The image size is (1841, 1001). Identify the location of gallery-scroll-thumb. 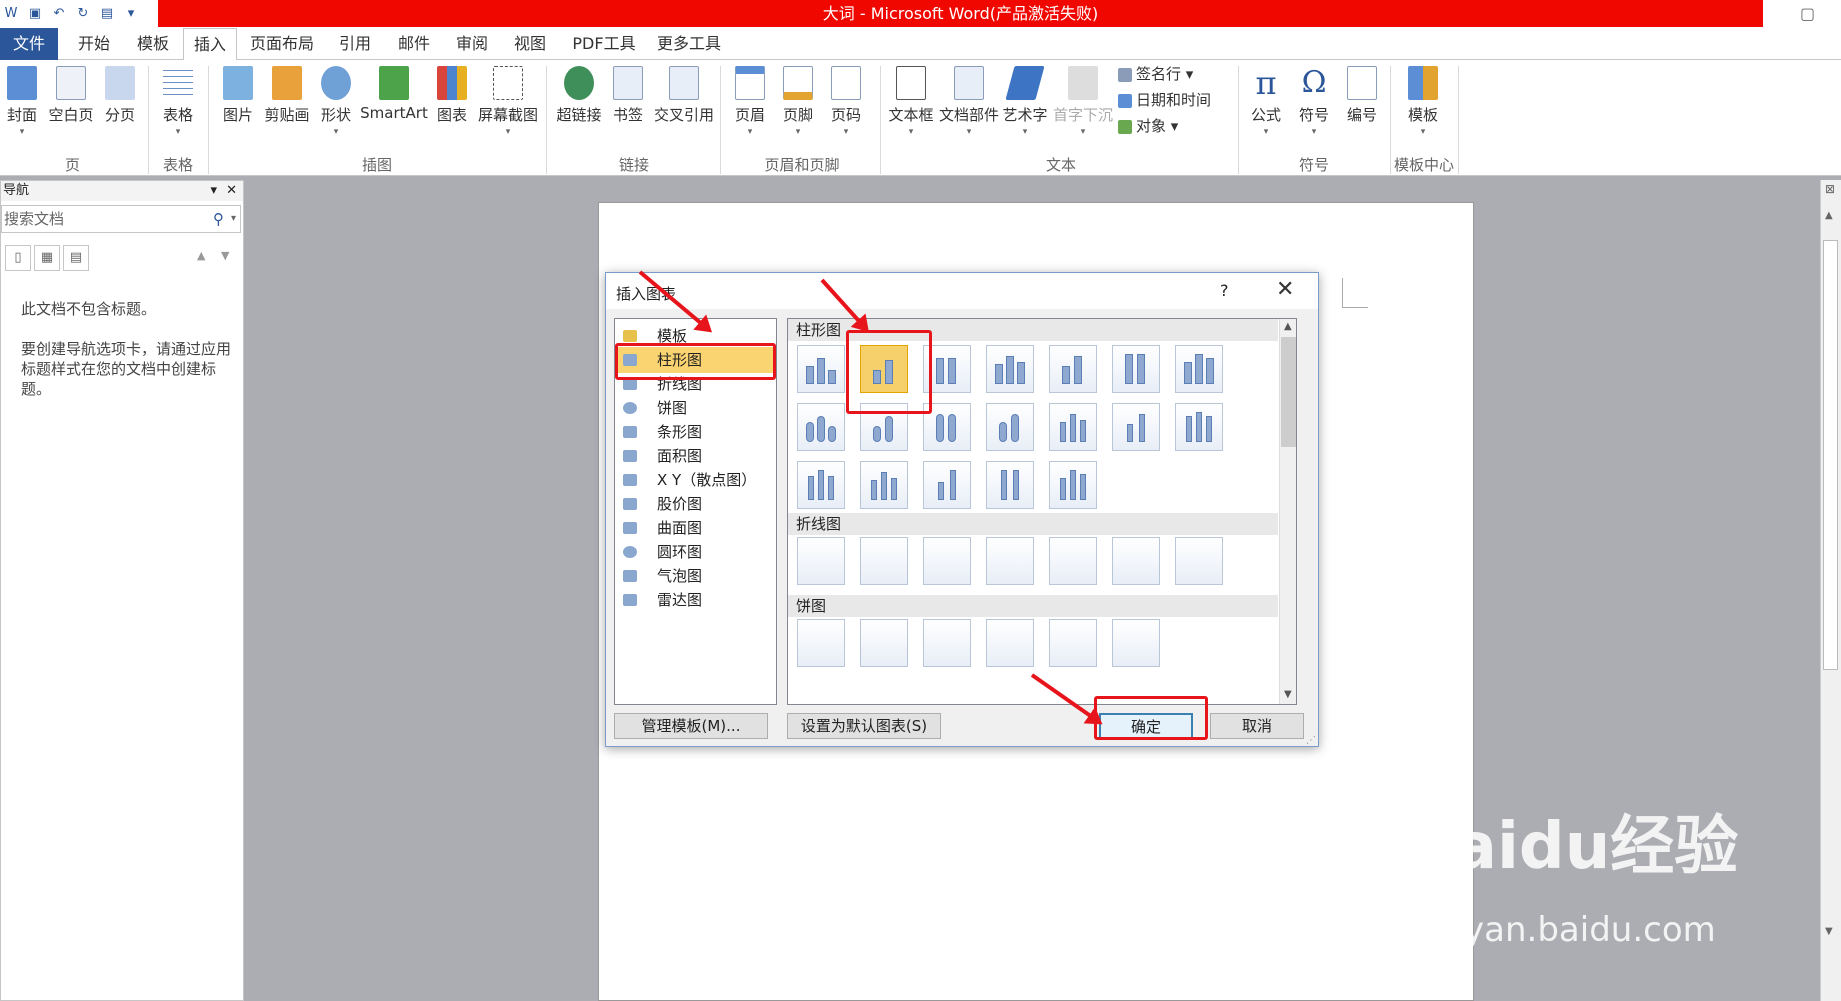
(1288, 392).